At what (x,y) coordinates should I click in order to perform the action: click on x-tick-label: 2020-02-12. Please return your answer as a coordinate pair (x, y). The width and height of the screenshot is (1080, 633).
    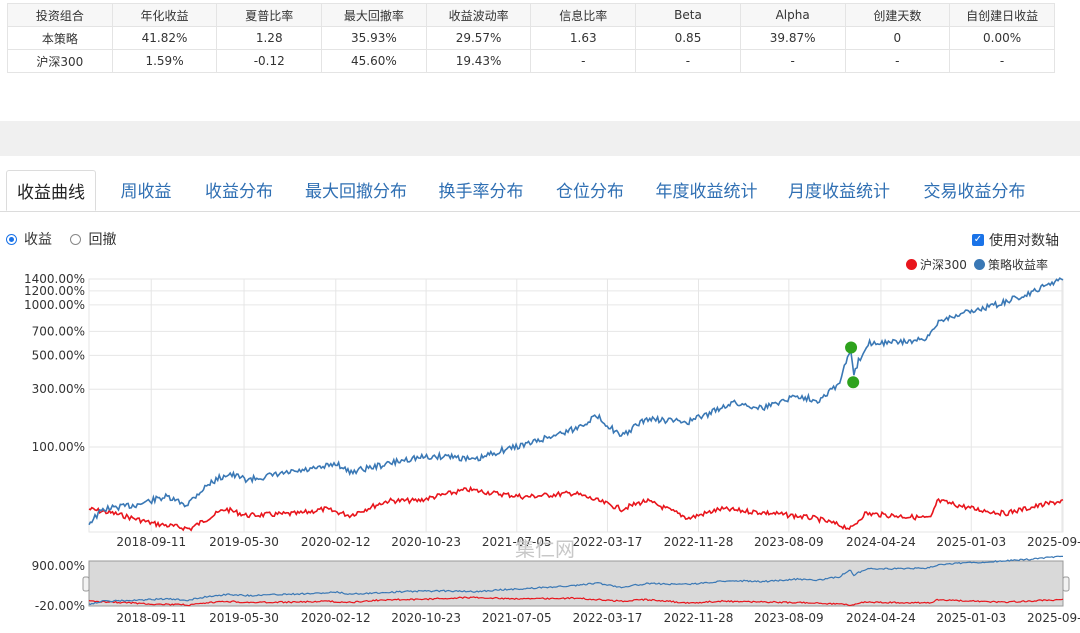
    Looking at the image, I should click on (336, 542).